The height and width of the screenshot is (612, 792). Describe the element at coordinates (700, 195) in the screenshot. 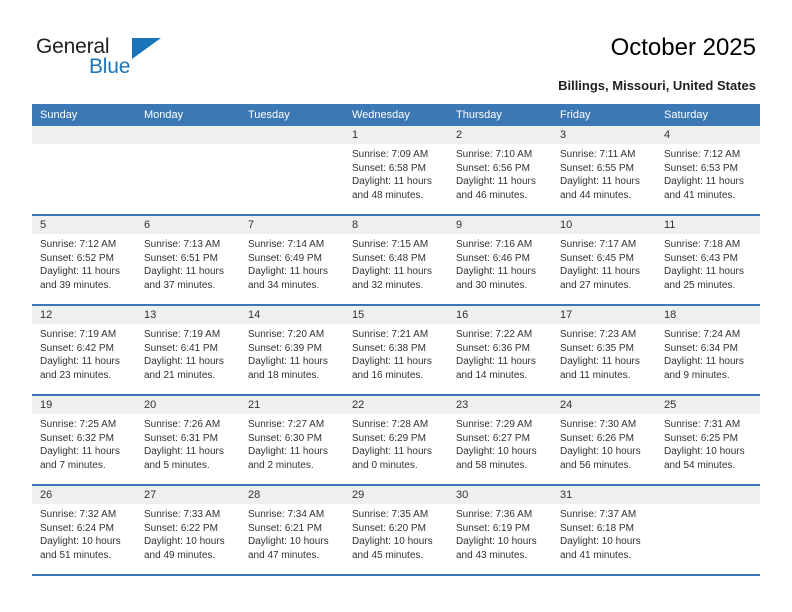

I see `daylight-duration-line2: and 41 minutes.` at that location.